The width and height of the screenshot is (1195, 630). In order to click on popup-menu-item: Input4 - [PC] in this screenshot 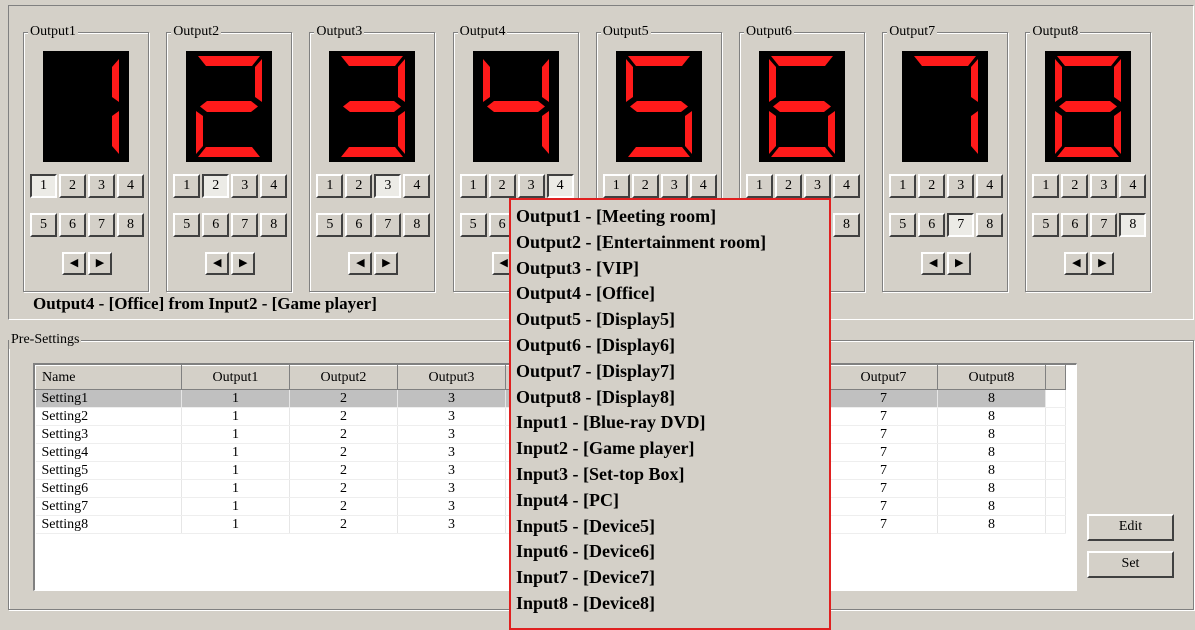, I will do `click(672, 501)`.